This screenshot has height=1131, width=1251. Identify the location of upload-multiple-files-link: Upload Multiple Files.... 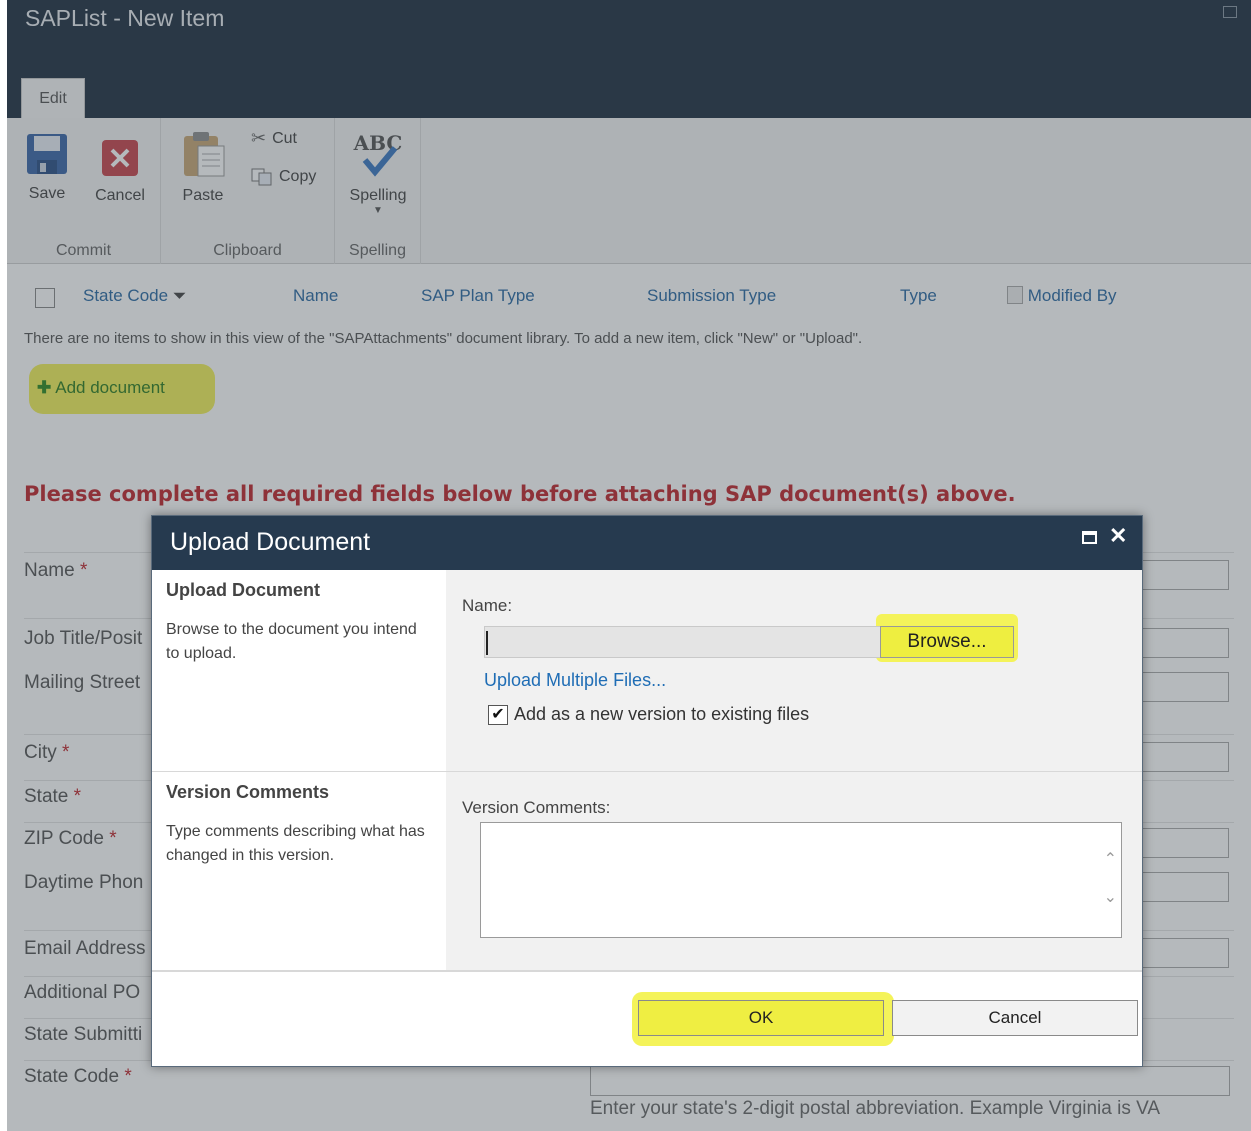
(575, 680).